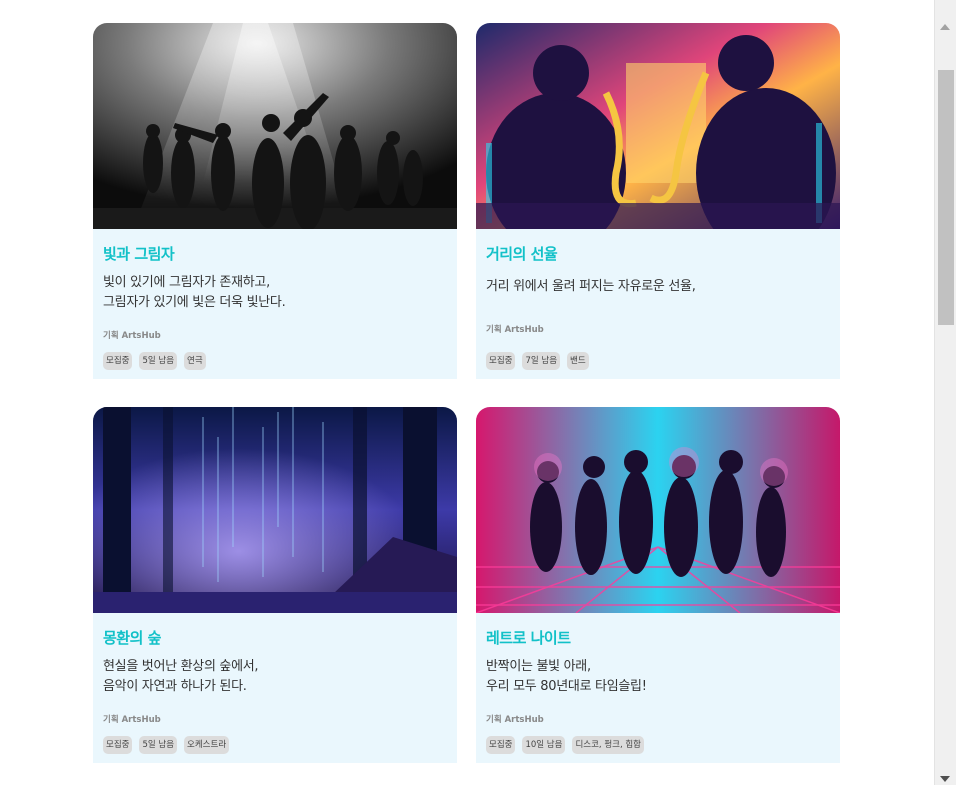 The width and height of the screenshot is (956, 785). What do you see at coordinates (541, 361) in the screenshot?
I see `deadline-badge: 7일 남음` at bounding box center [541, 361].